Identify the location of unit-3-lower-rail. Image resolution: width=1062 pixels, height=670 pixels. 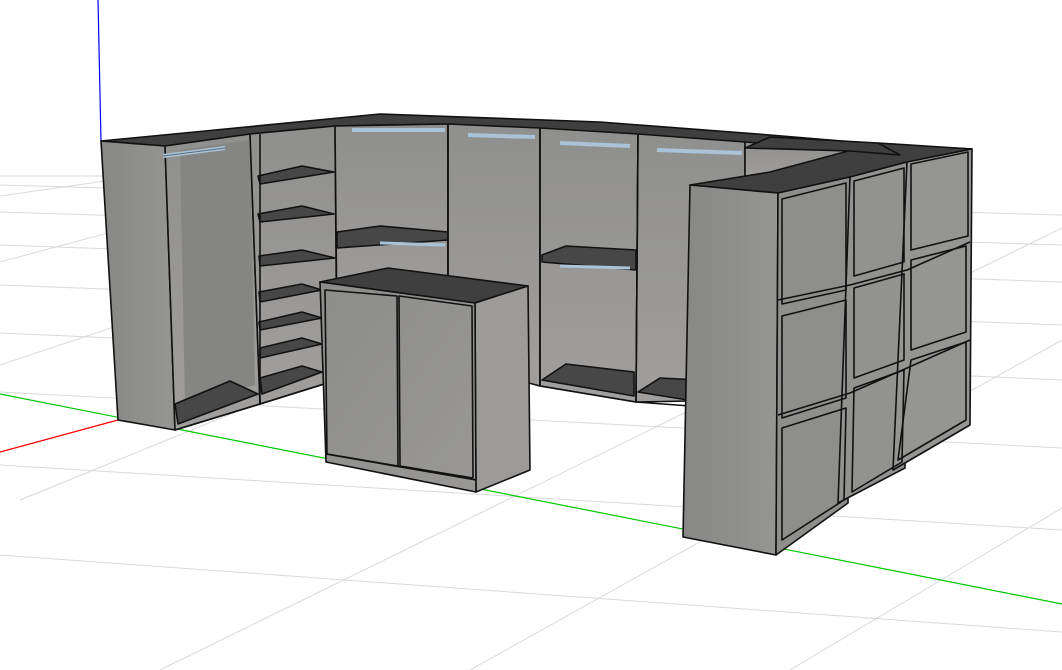
(412, 244).